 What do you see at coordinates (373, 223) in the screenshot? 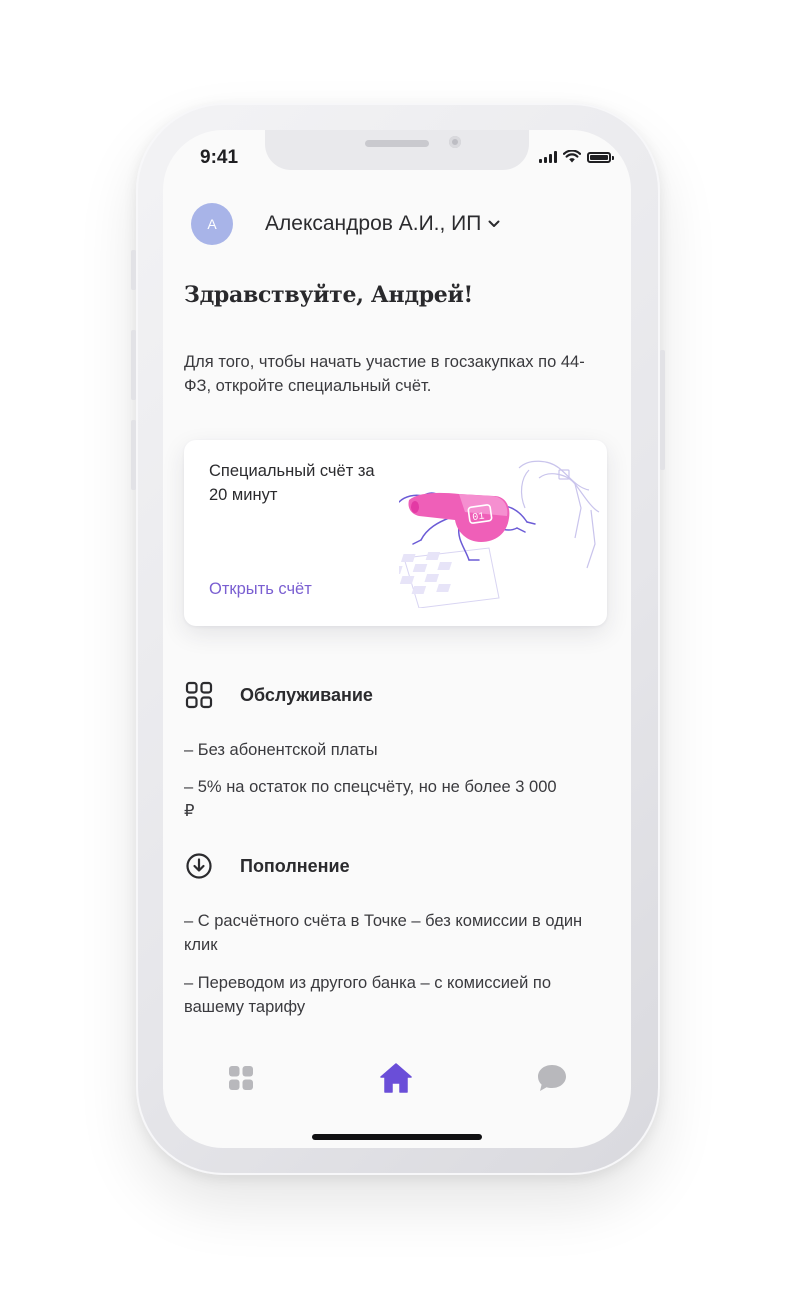
I see `account-name: Александров А.И., ИП` at bounding box center [373, 223].